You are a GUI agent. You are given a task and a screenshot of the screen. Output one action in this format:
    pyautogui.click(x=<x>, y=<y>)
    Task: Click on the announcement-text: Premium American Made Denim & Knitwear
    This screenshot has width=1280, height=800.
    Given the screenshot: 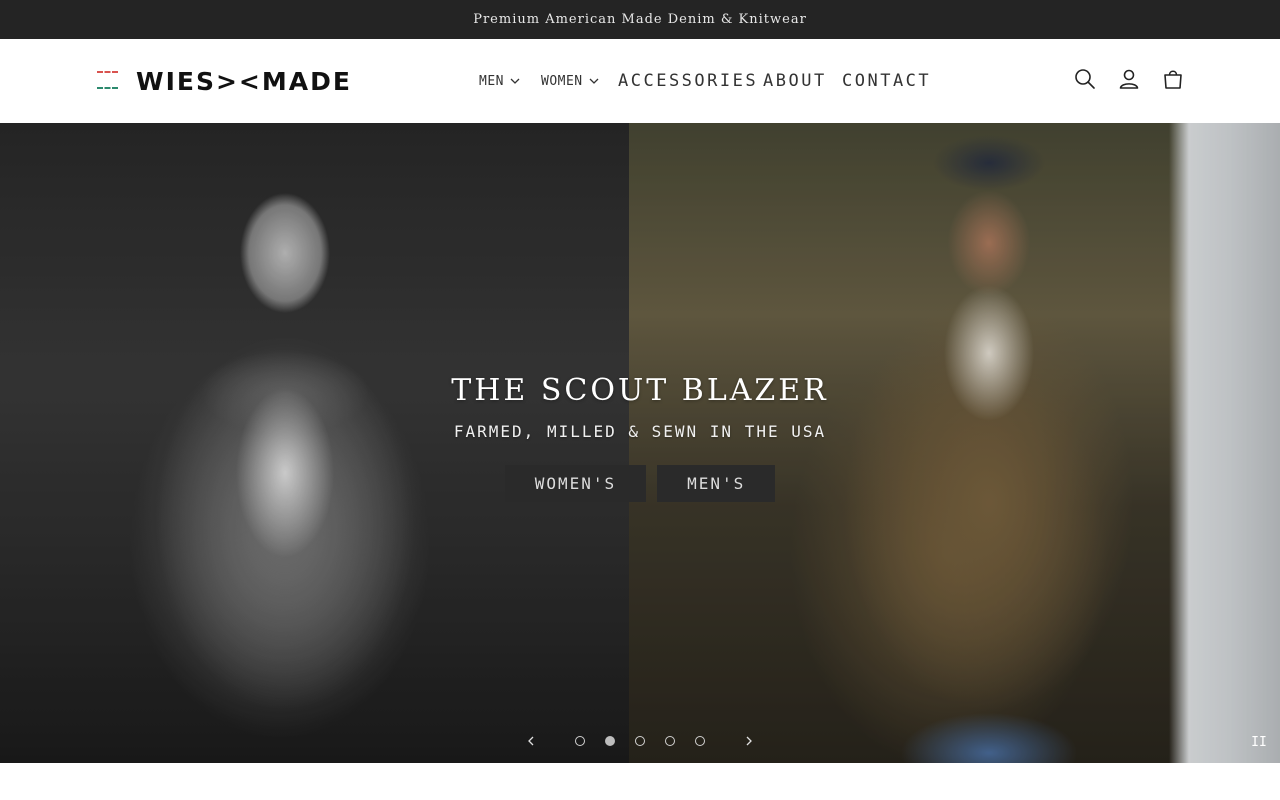 What is the action you would take?
    pyautogui.click(x=640, y=19)
    